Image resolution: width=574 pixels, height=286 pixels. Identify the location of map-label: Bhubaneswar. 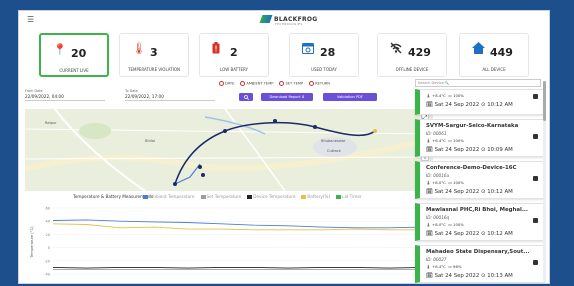
(333, 141).